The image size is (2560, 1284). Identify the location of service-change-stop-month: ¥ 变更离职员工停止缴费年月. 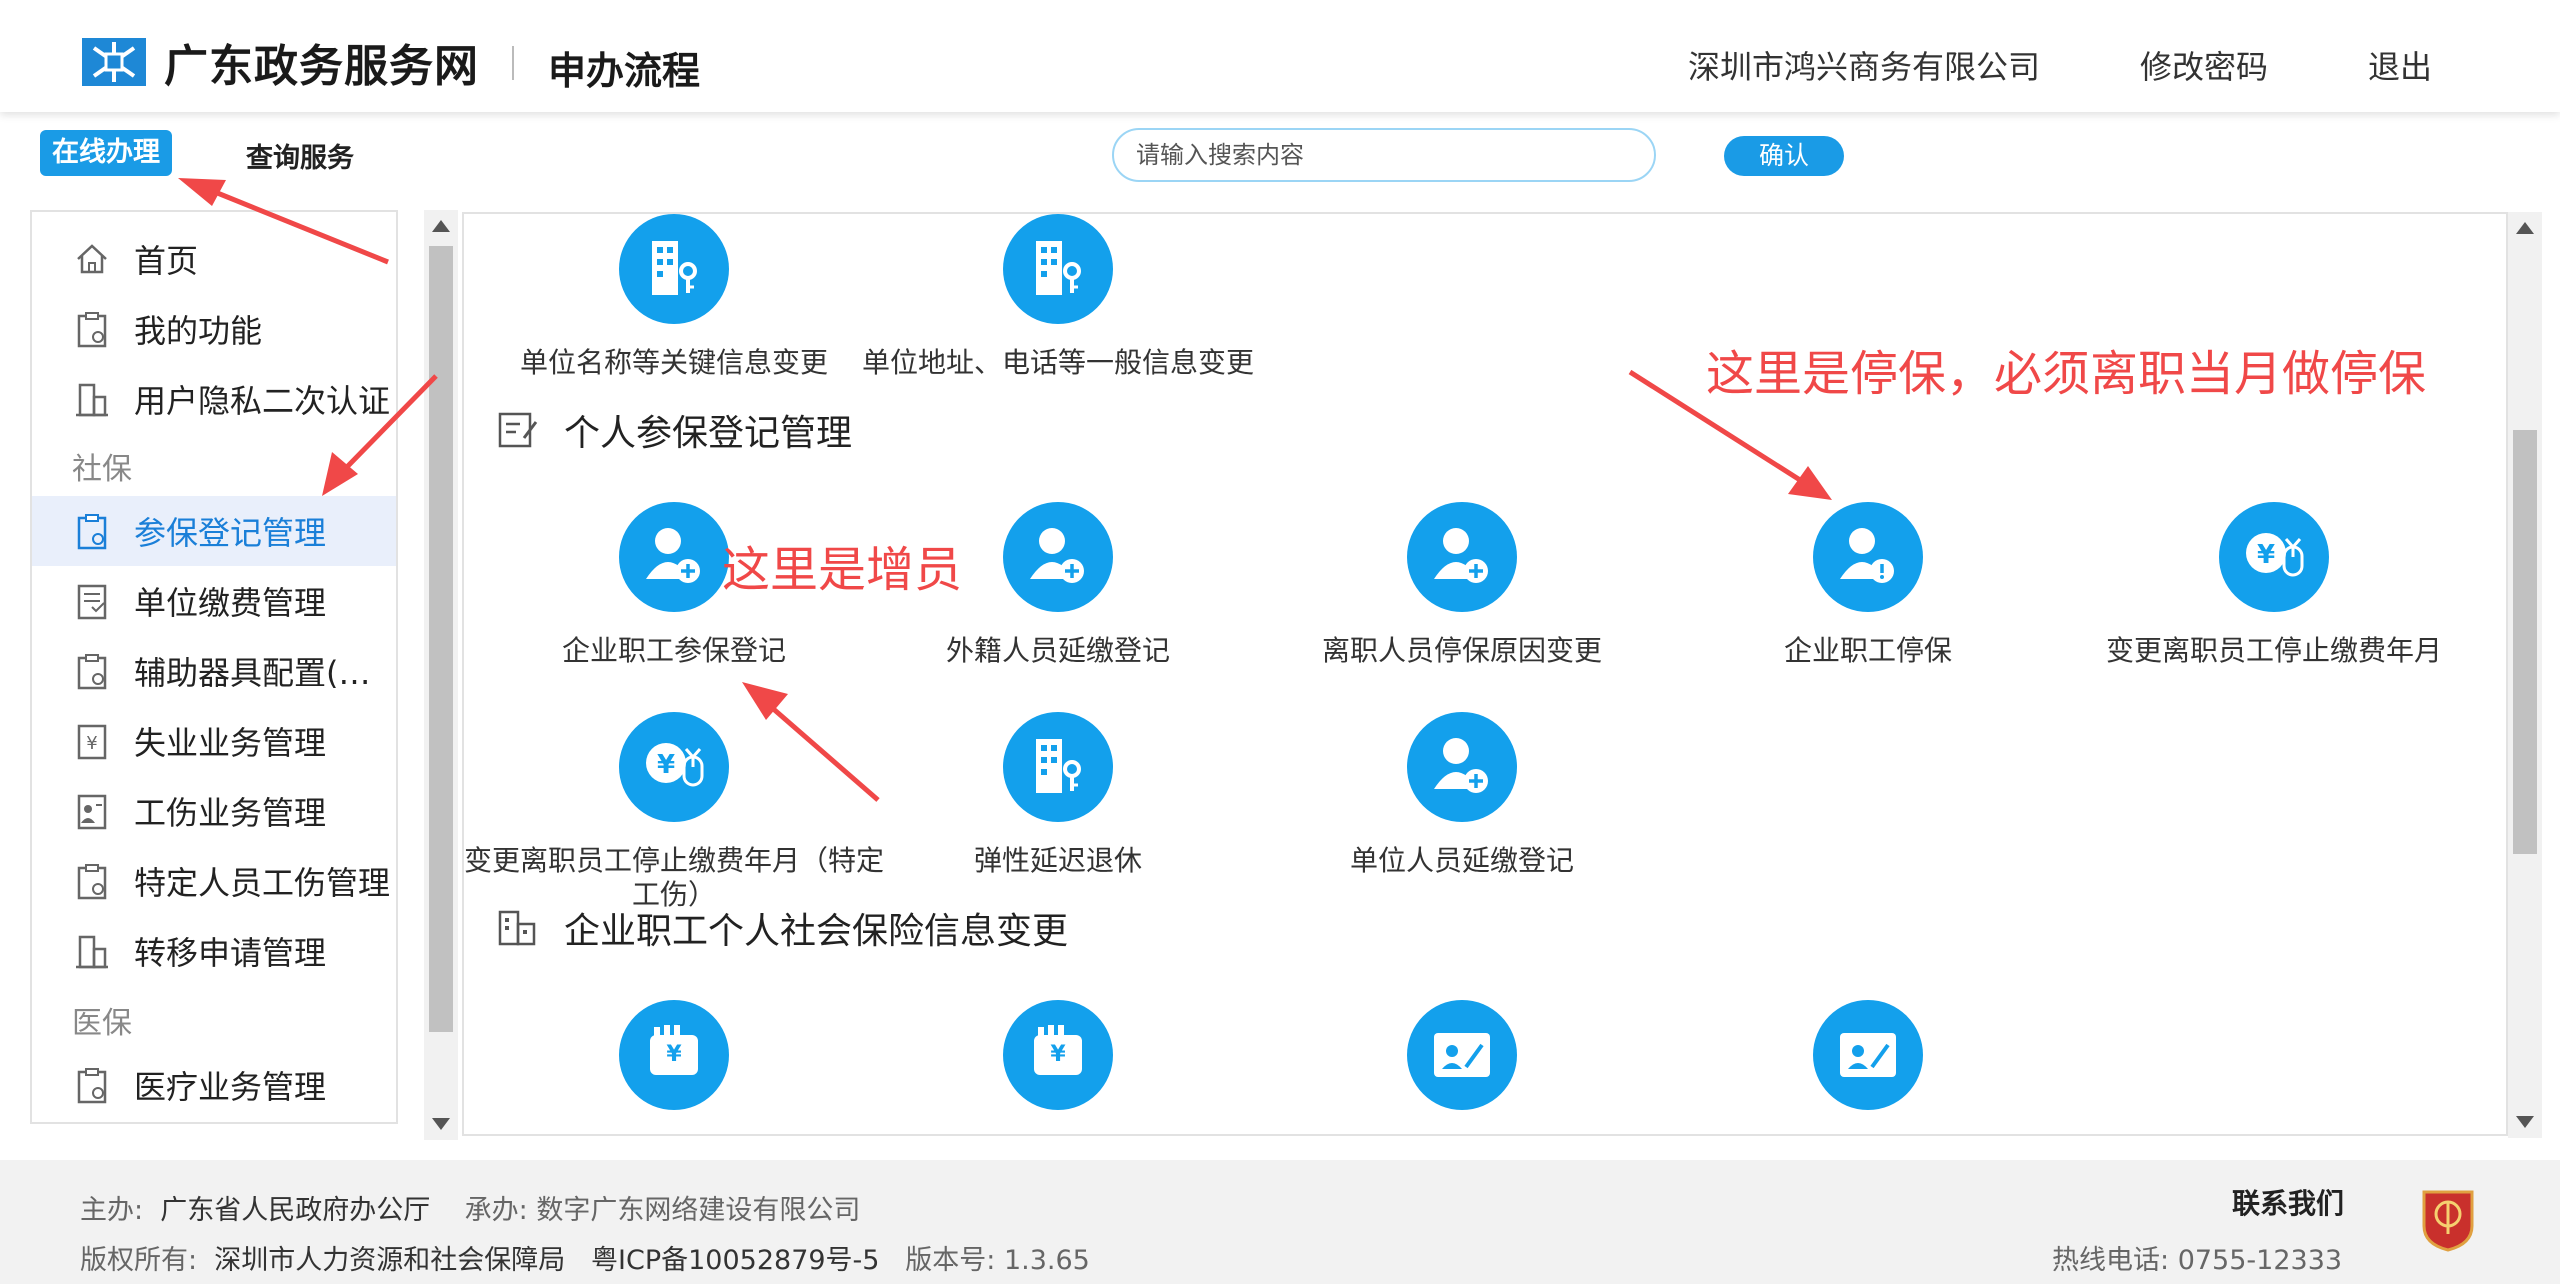
(2274, 585).